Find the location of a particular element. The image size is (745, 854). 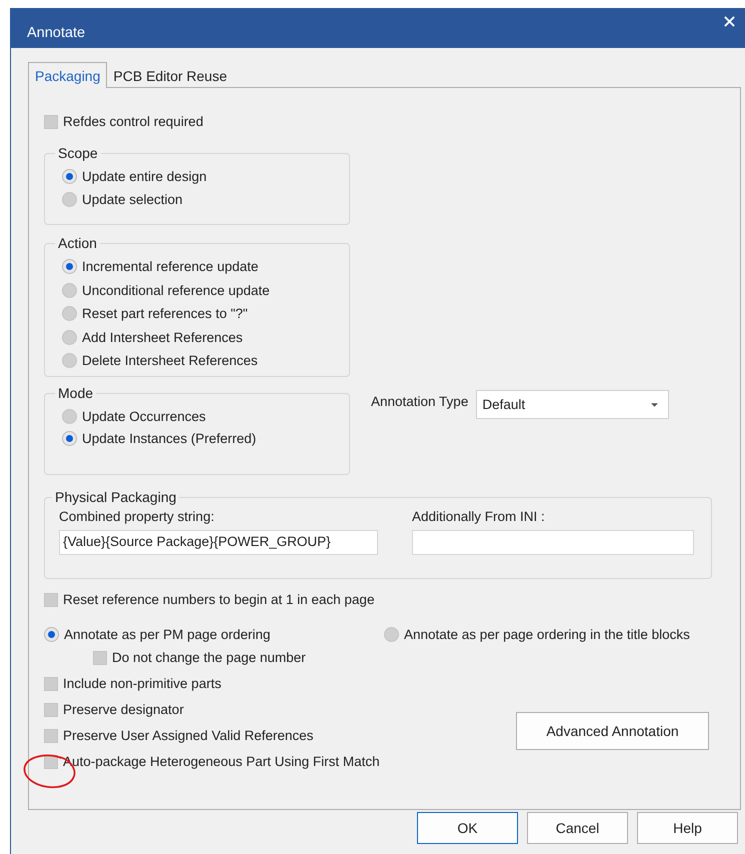

radio-label: Update entire design is located at coordinates (144, 176).